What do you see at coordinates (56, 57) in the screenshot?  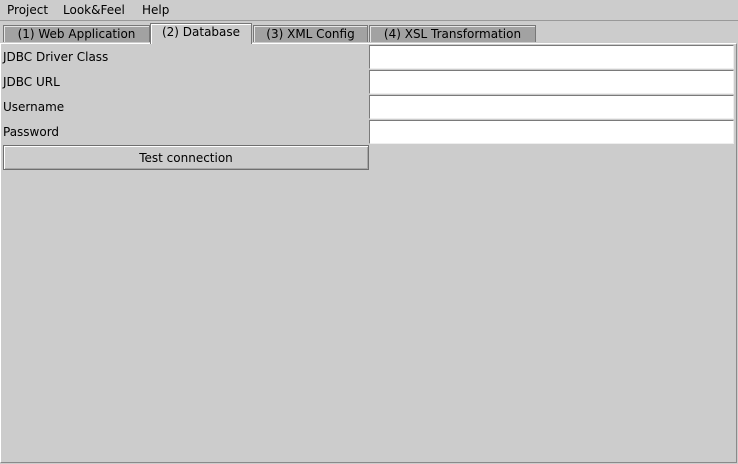 I see `jdbc-driver-class-label: JDBC Driver Class` at bounding box center [56, 57].